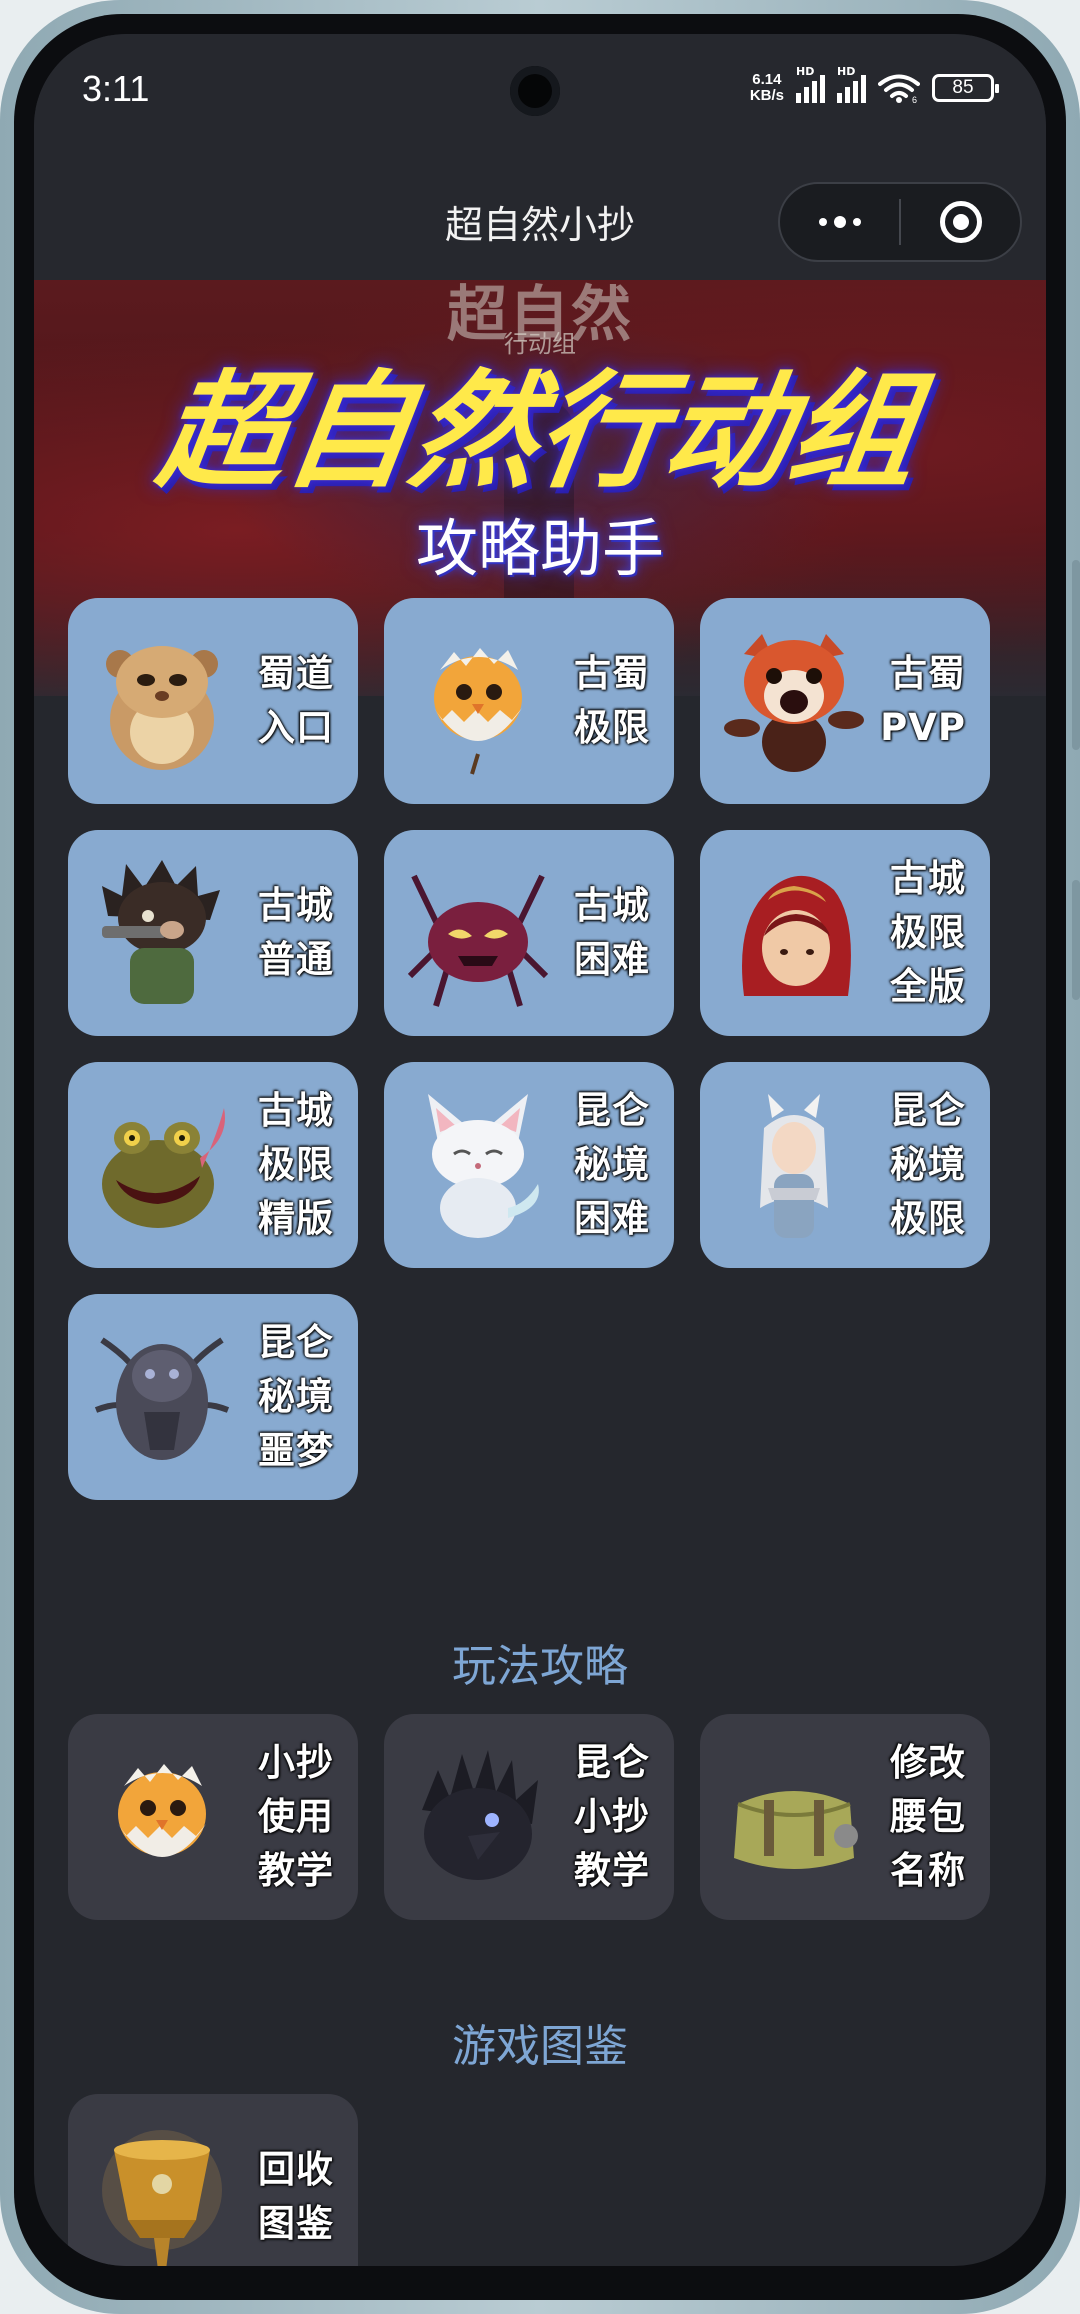 This screenshot has width=1080, height=2314. Describe the element at coordinates (794, 1166) in the screenshot. I see `fox-girl-icon` at that location.